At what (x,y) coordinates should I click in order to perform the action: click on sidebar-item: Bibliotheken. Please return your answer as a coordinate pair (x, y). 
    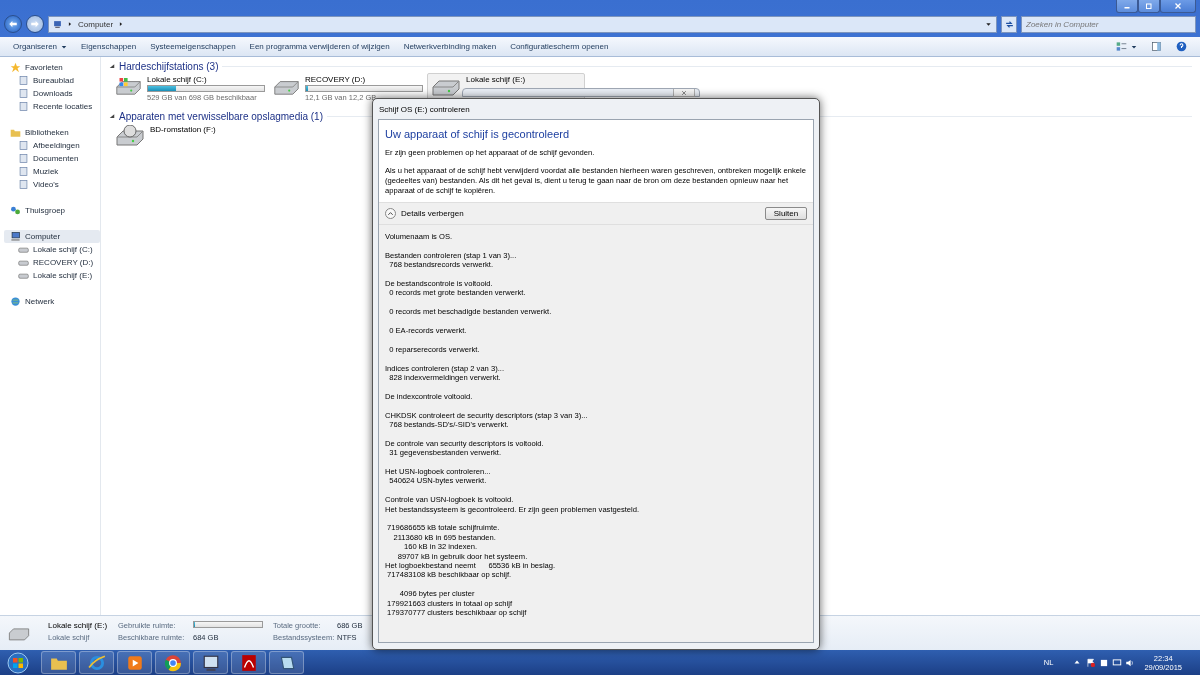
    Looking at the image, I should click on (52, 132).